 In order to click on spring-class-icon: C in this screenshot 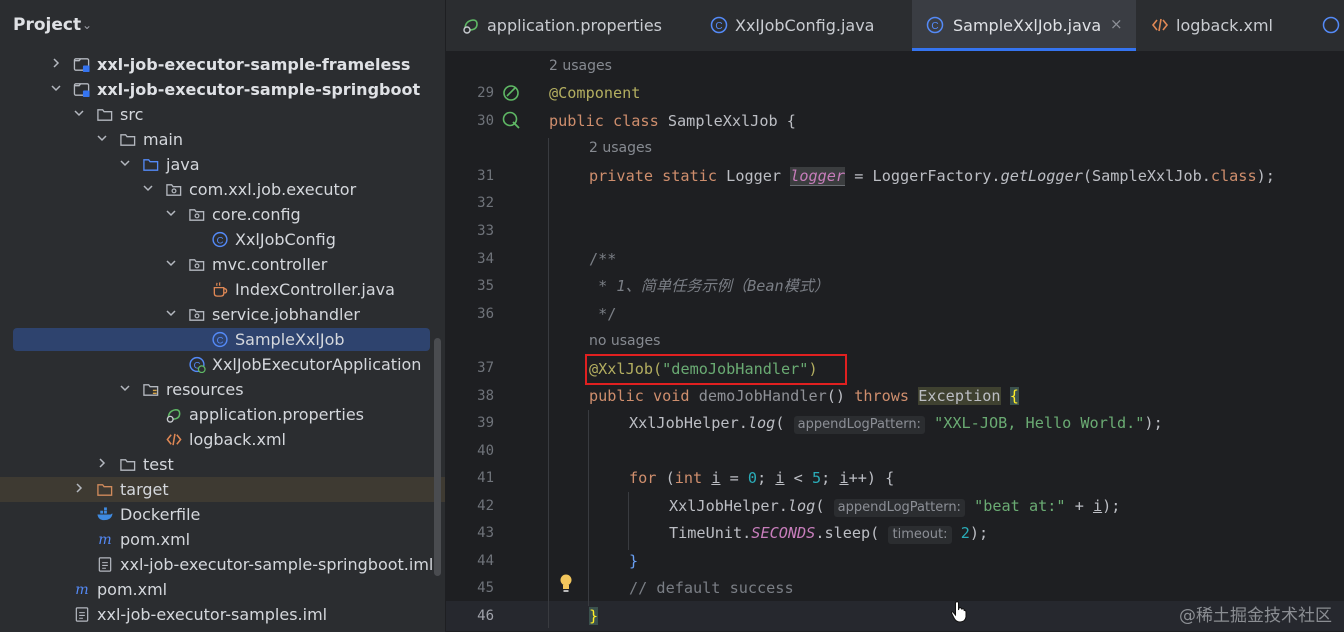, I will do `click(197, 364)`.